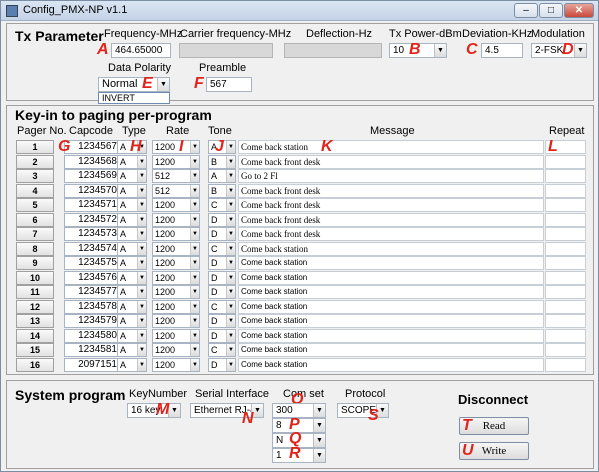  Describe the element at coordinates (92, 277) in the screenshot. I see `capcode-input: 1234576` at that location.